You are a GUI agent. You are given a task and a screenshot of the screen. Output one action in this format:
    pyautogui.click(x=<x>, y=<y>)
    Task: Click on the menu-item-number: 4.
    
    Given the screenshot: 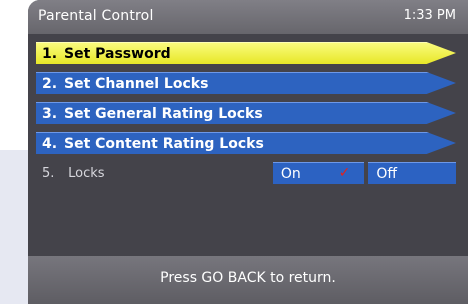 What is the action you would take?
    pyautogui.click(x=50, y=143)
    